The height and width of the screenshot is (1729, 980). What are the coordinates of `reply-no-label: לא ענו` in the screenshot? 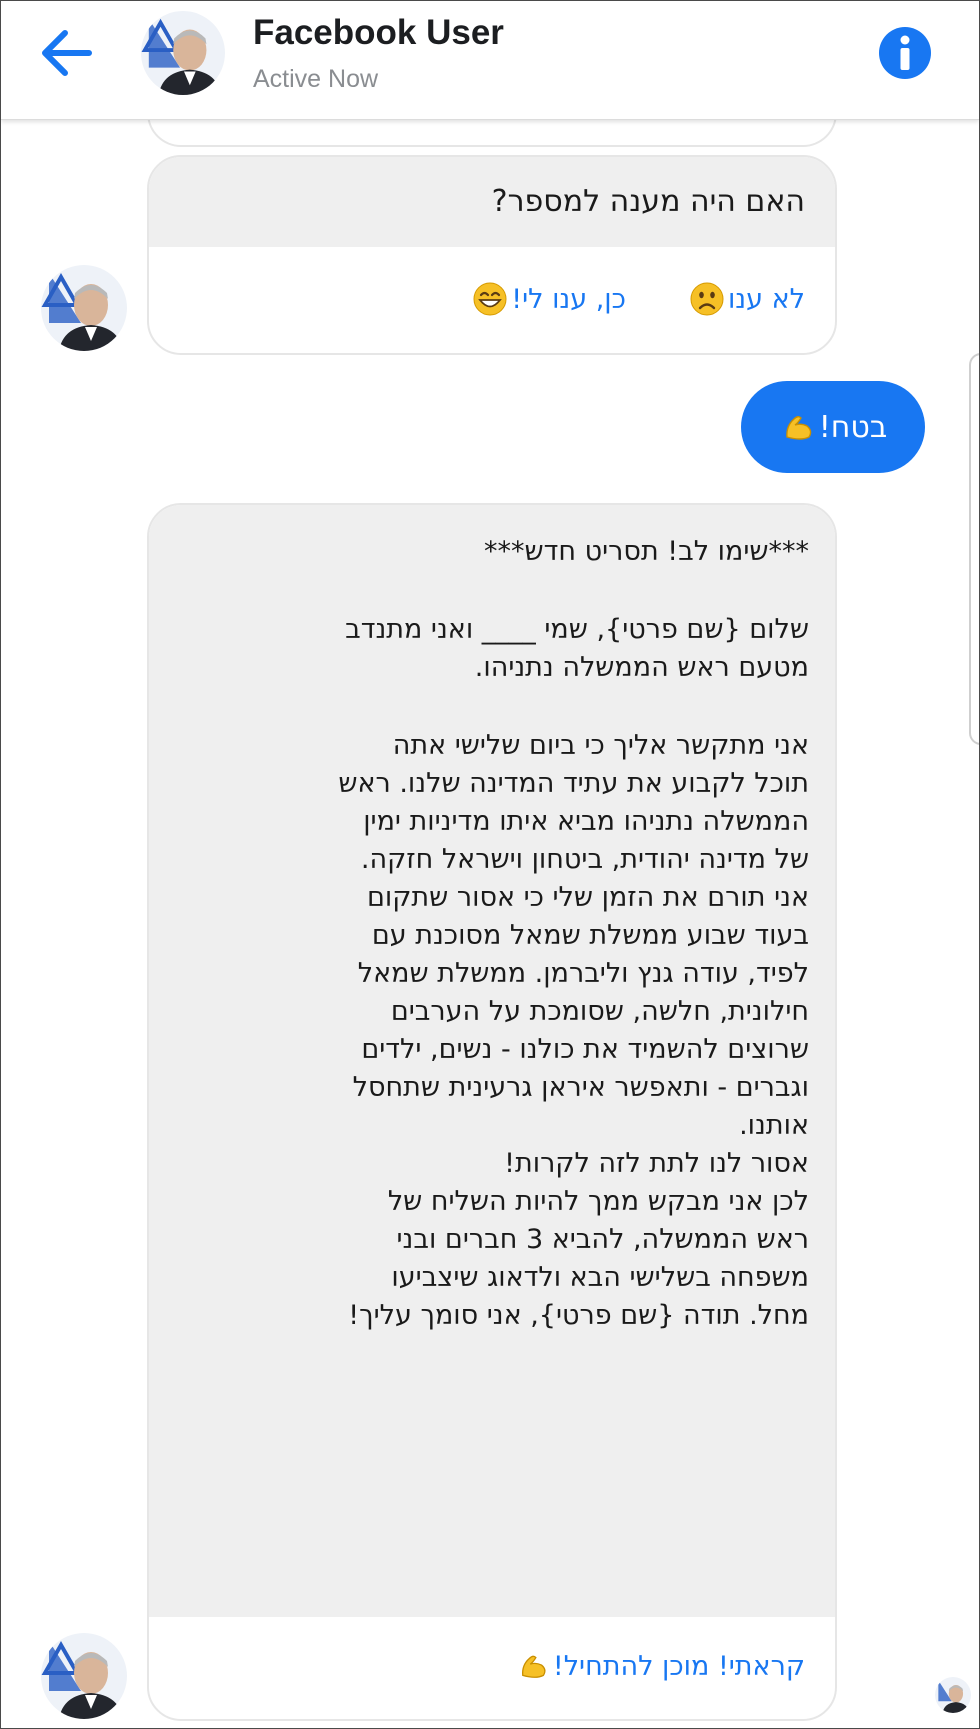 It's located at (766, 299).